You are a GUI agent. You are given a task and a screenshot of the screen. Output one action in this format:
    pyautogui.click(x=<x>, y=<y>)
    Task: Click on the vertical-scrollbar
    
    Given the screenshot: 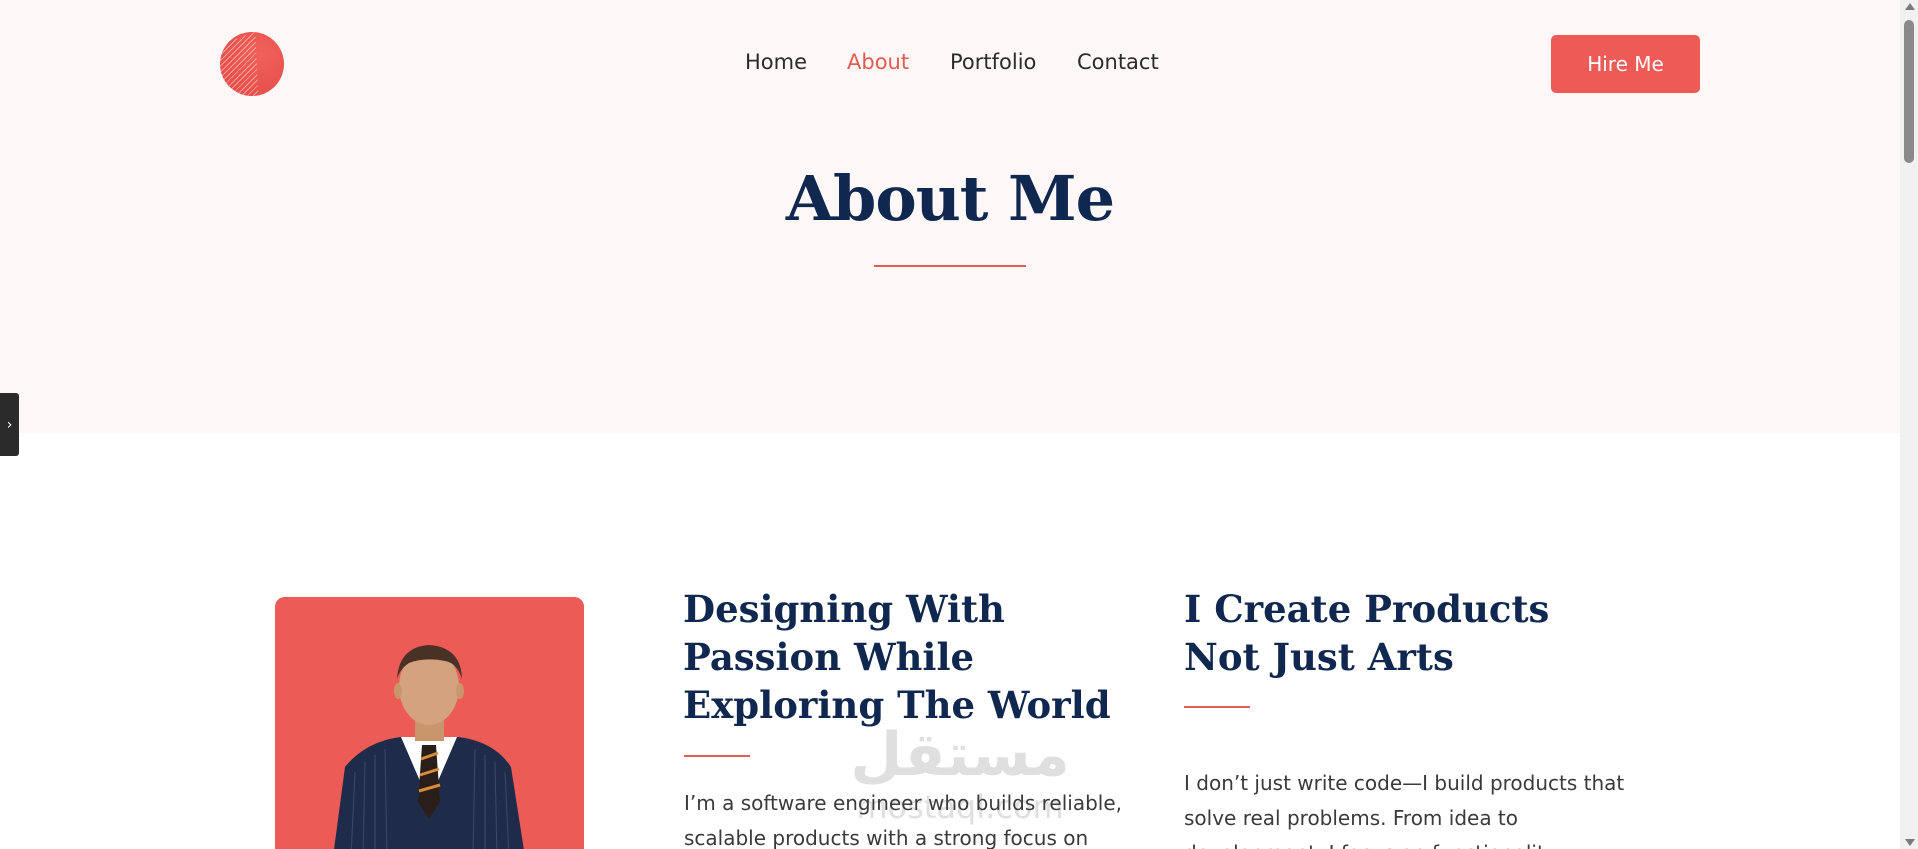 What is the action you would take?
    pyautogui.click(x=1909, y=424)
    